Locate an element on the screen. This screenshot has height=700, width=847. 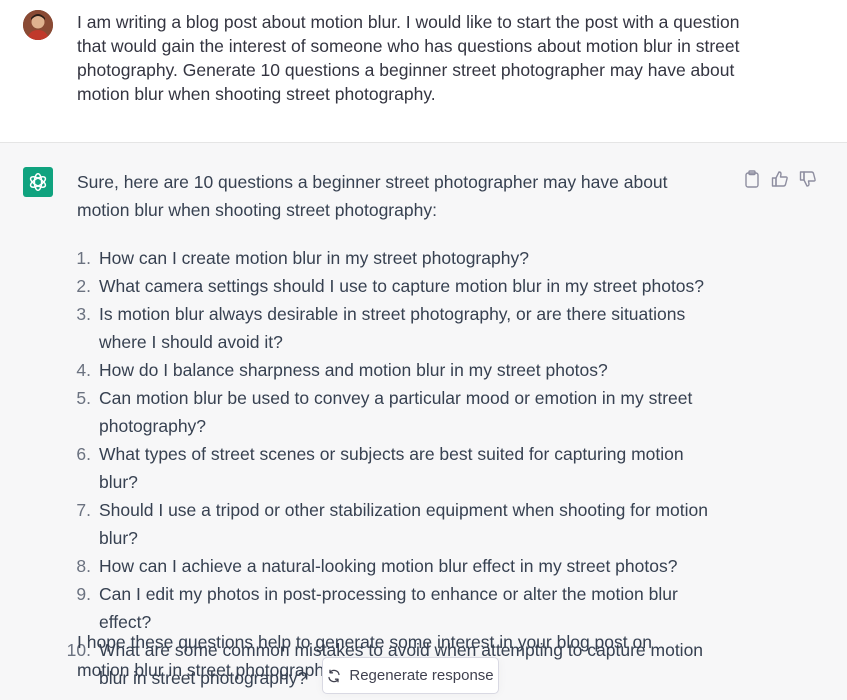
openai-logo-icon is located at coordinates (38, 182).